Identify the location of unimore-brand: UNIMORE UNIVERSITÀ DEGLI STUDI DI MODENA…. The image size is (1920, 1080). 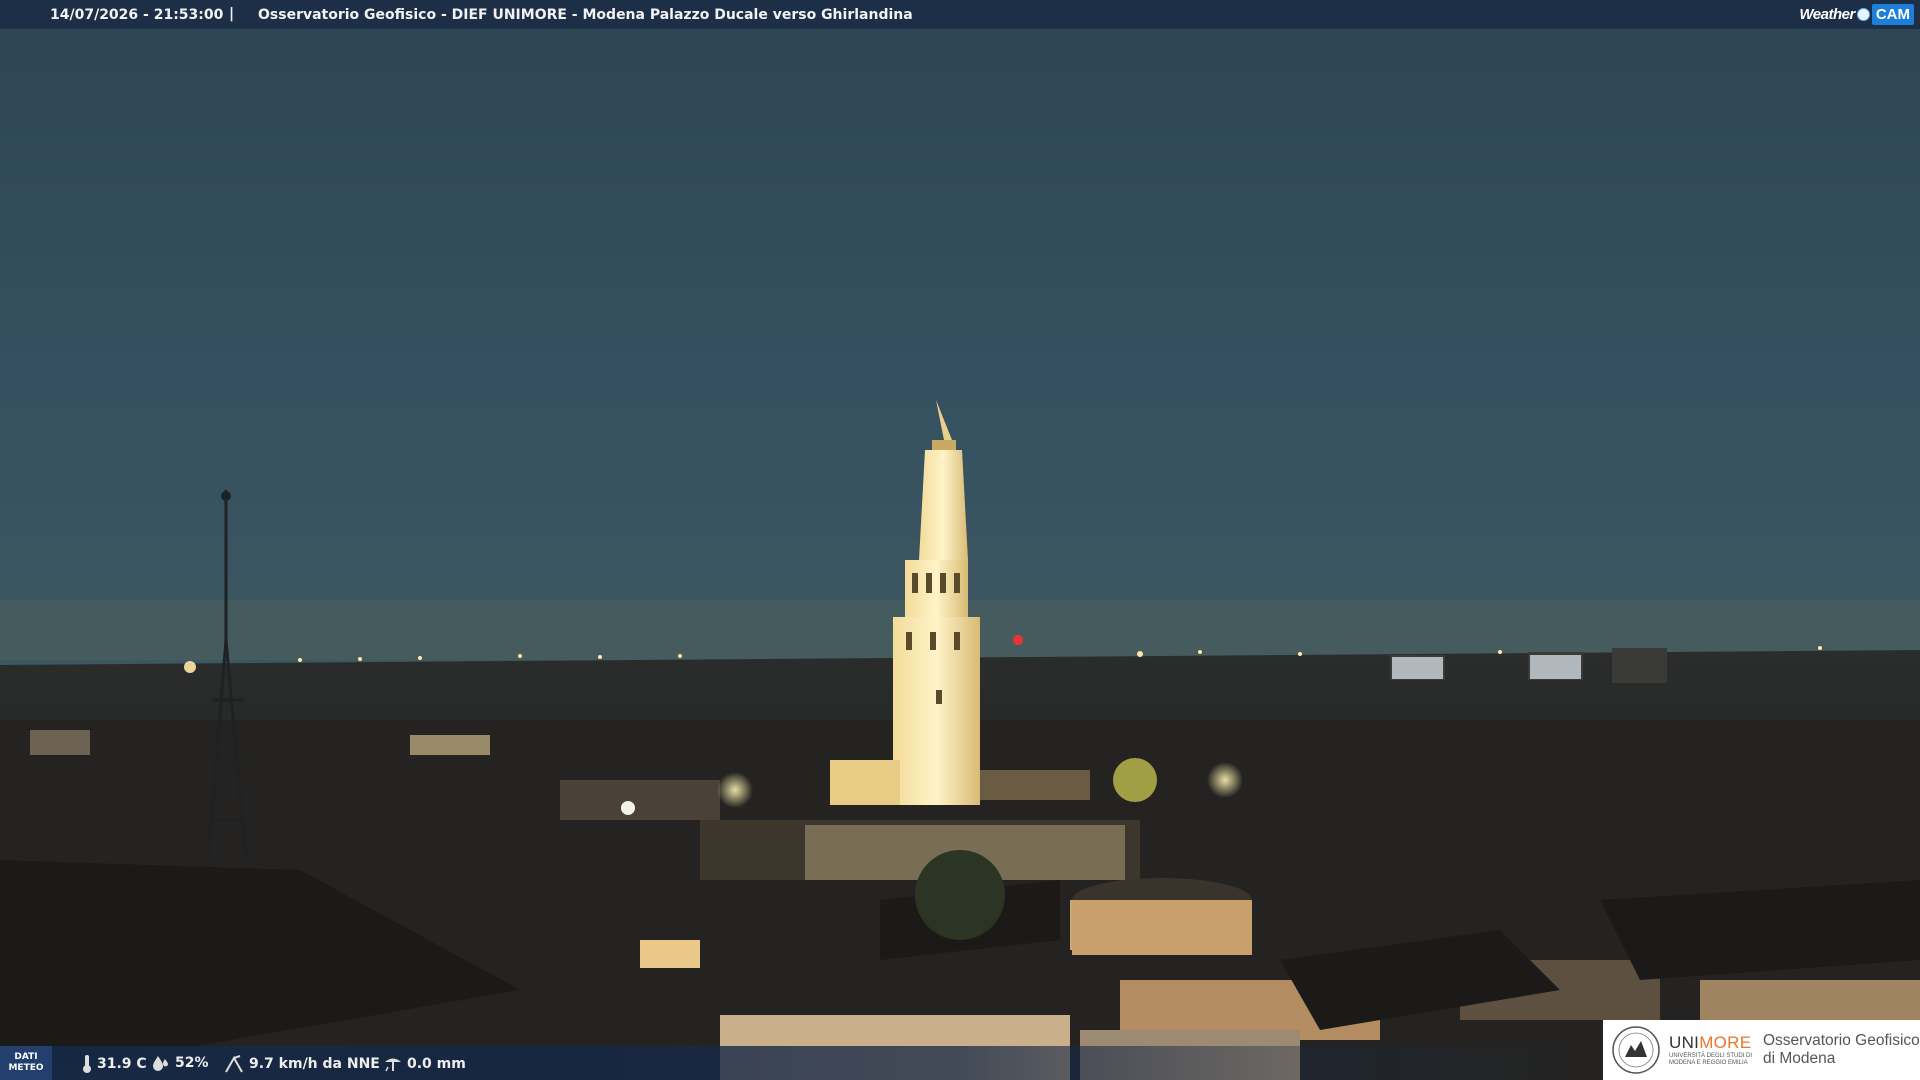
(1712, 1050).